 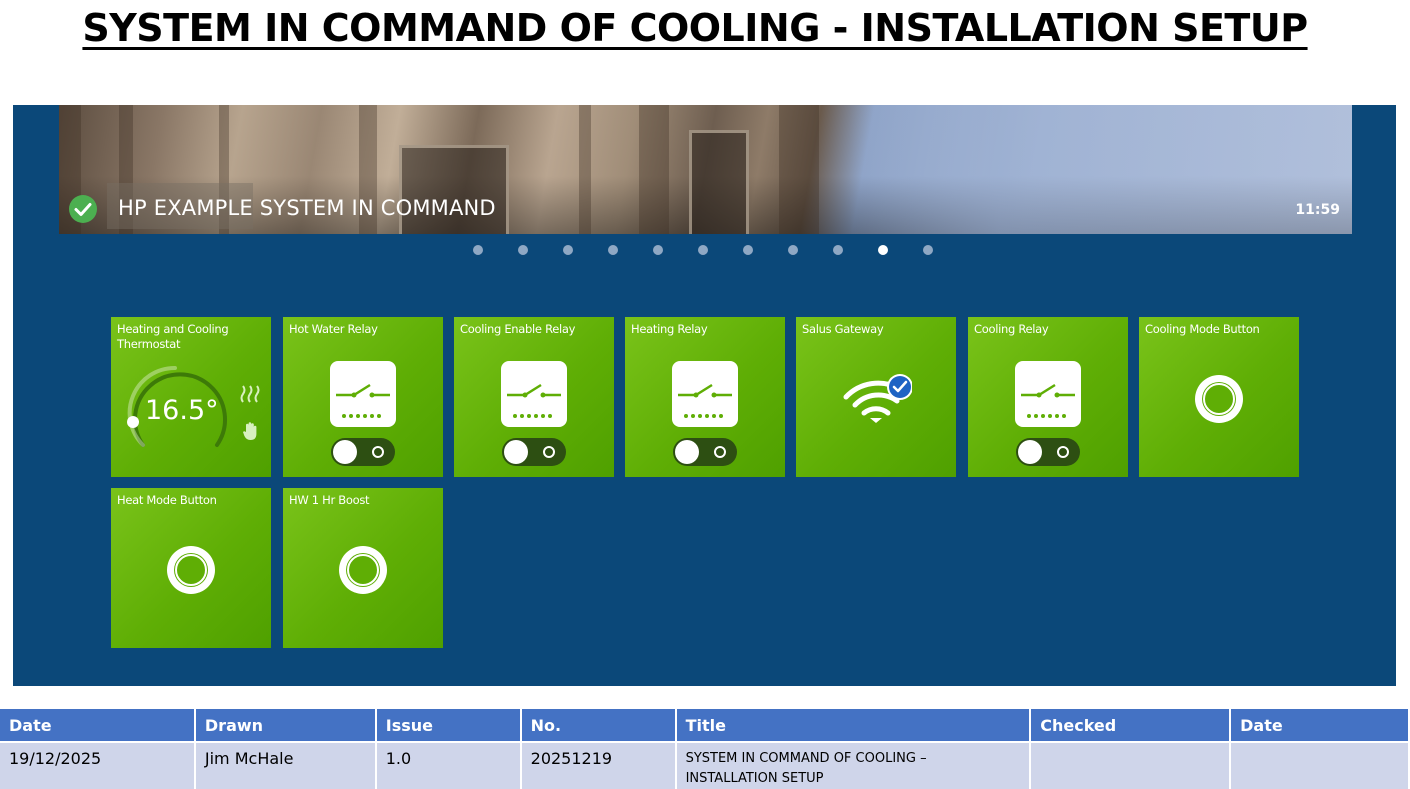 I want to click on header-number: No., so click(x=598, y=725).